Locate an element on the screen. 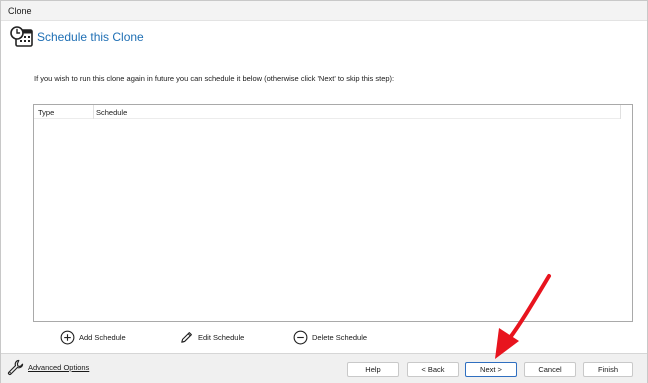  list-header: Type Schedule is located at coordinates (327, 112).